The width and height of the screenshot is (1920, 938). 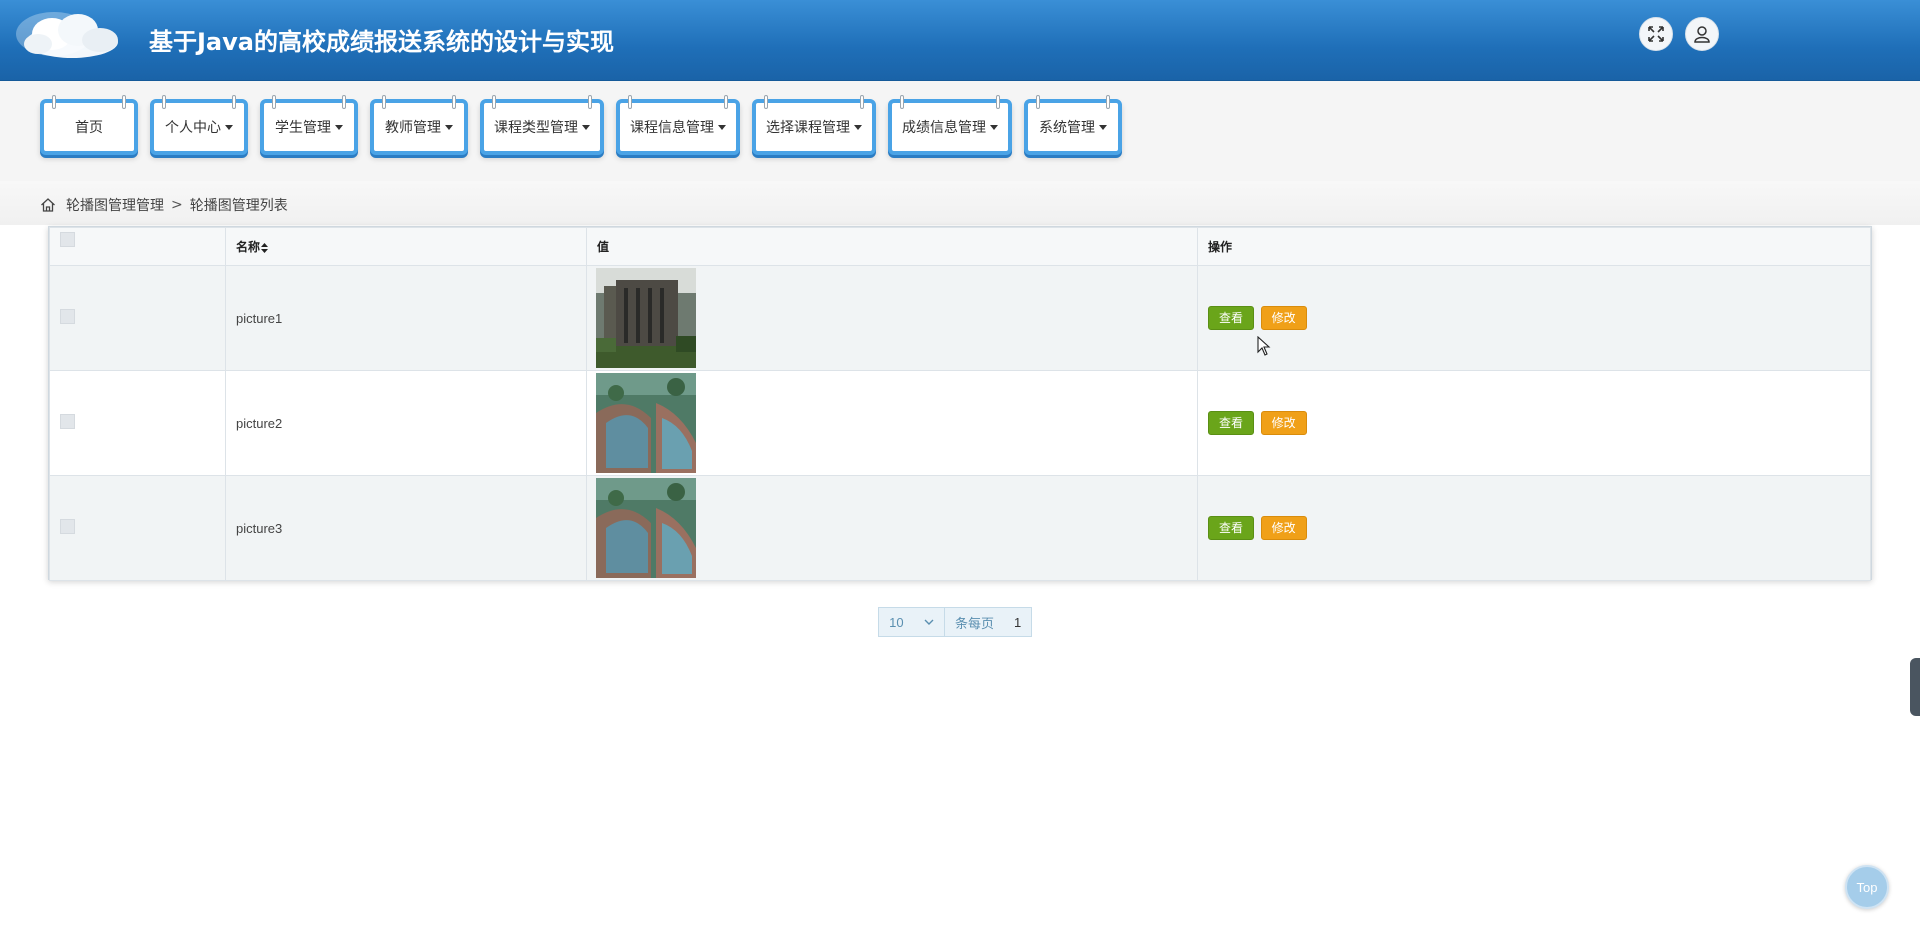 I want to click on nav-home: 首页, so click(x=89, y=125).